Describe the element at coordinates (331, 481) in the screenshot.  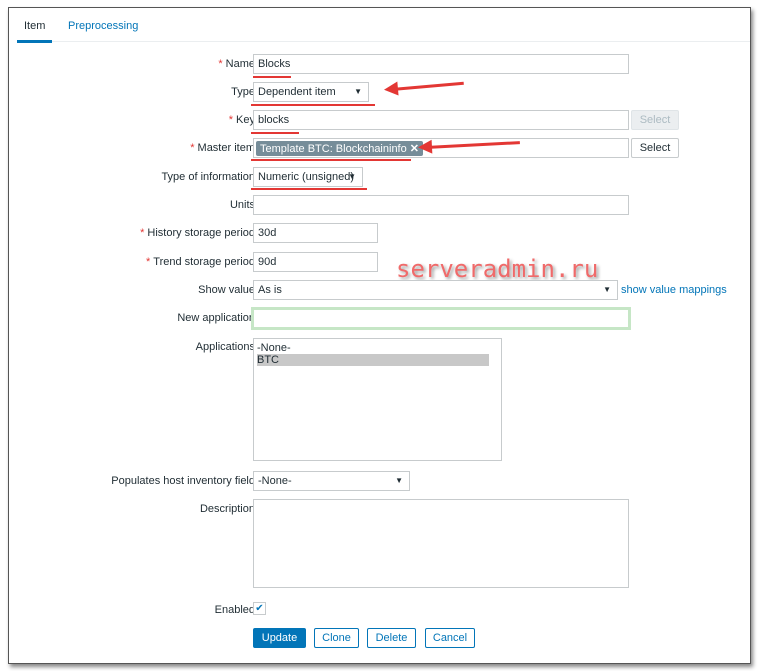
I see `inventory-select: -None-` at that location.